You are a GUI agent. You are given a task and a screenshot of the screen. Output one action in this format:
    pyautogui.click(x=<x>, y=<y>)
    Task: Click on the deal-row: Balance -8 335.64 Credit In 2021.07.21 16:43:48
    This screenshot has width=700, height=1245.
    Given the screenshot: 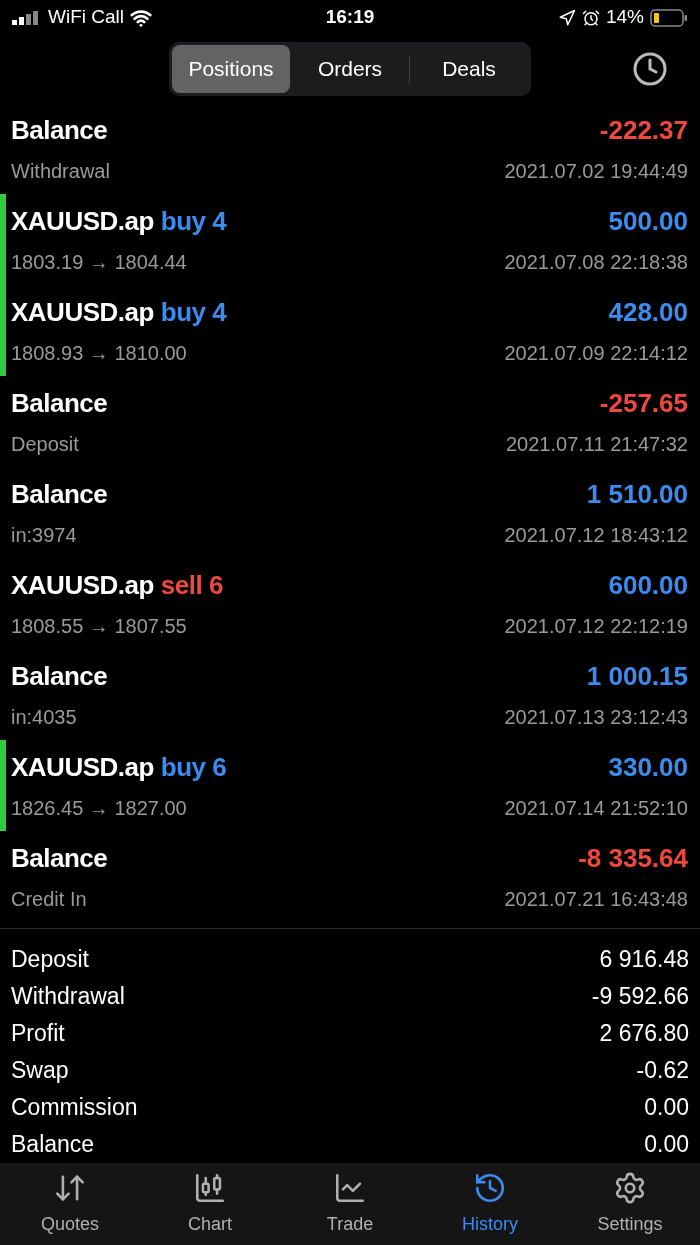 What is the action you would take?
    pyautogui.click(x=350, y=877)
    